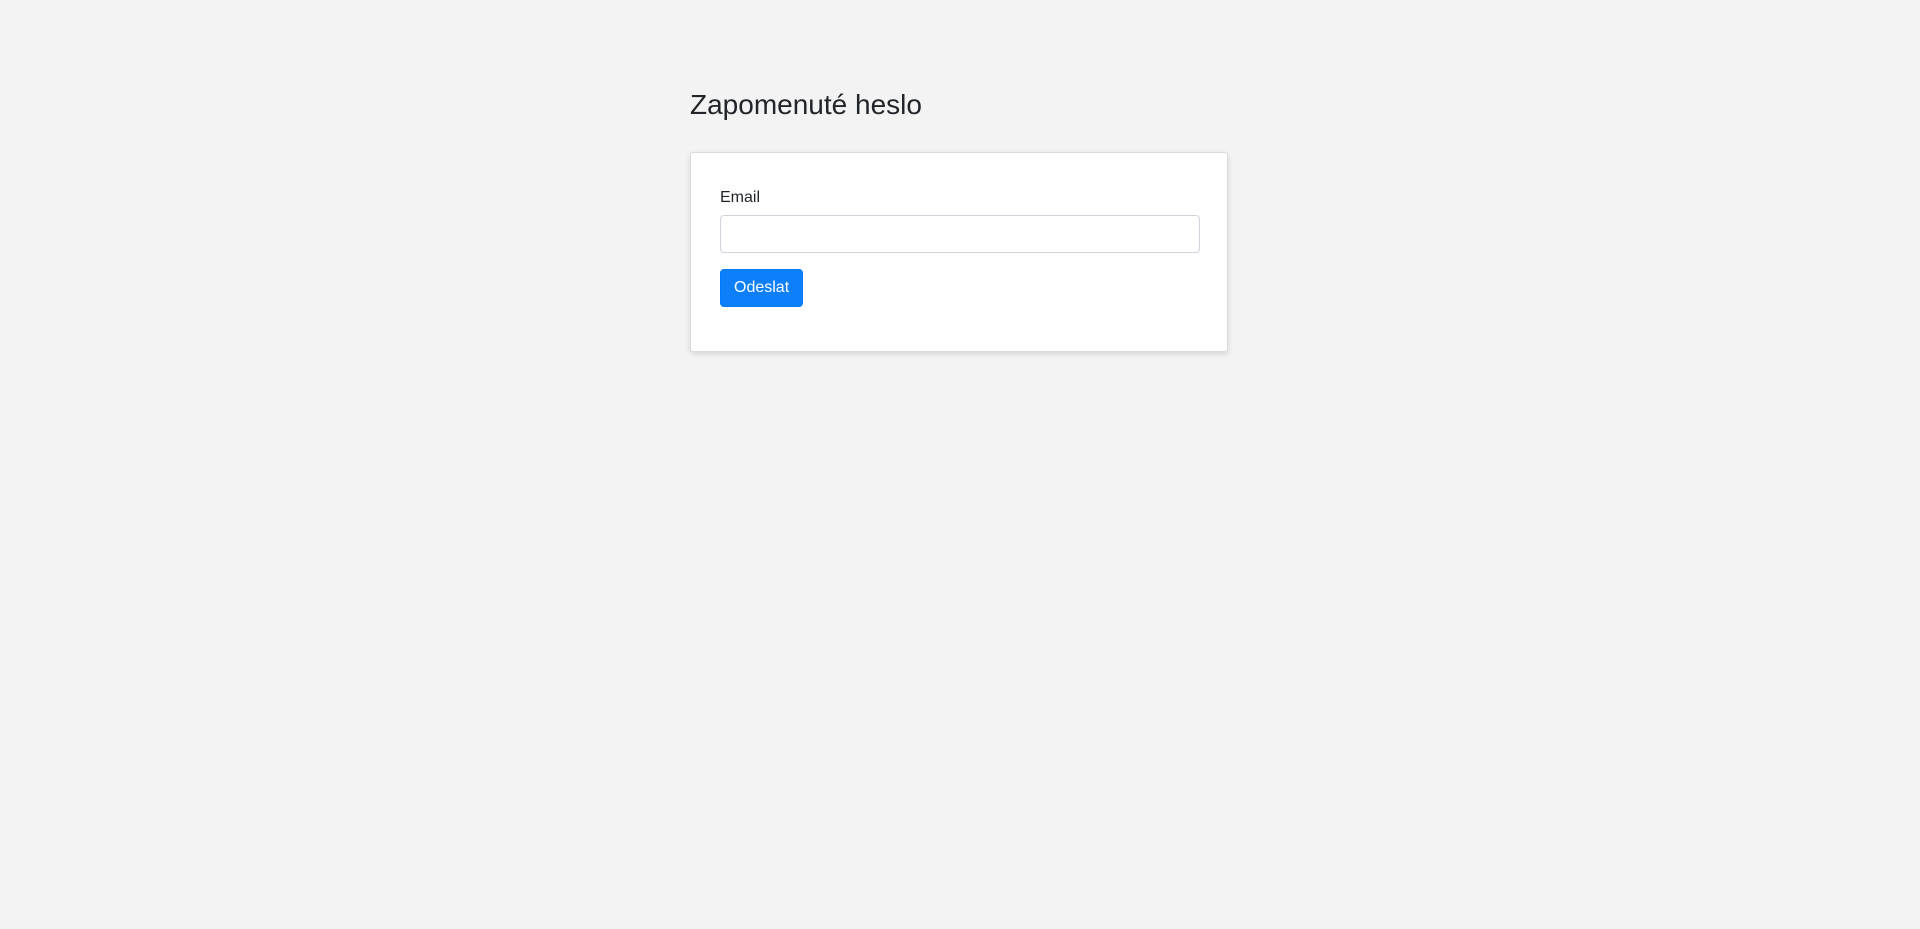 This screenshot has height=929, width=1920. I want to click on submit-button: Odeslat, so click(762, 288).